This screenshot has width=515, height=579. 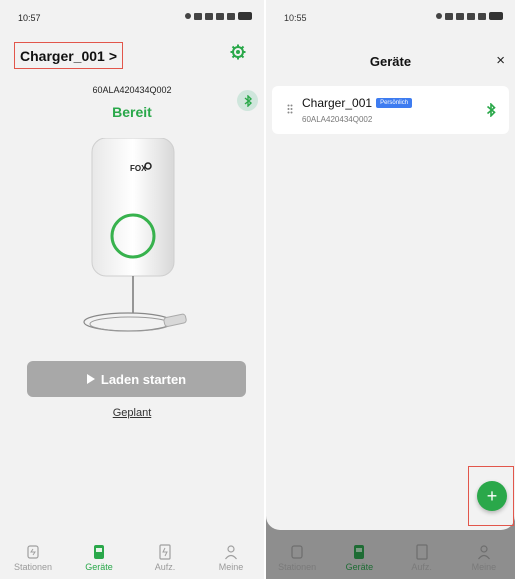 What do you see at coordinates (492, 496) in the screenshot?
I see `add-device-button: +` at bounding box center [492, 496].